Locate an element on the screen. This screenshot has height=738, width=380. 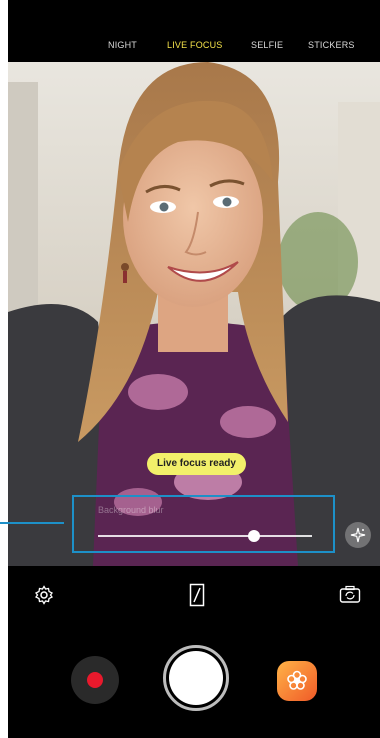
live-focus-ready-badge: Live focus ready is located at coordinates (196, 464).